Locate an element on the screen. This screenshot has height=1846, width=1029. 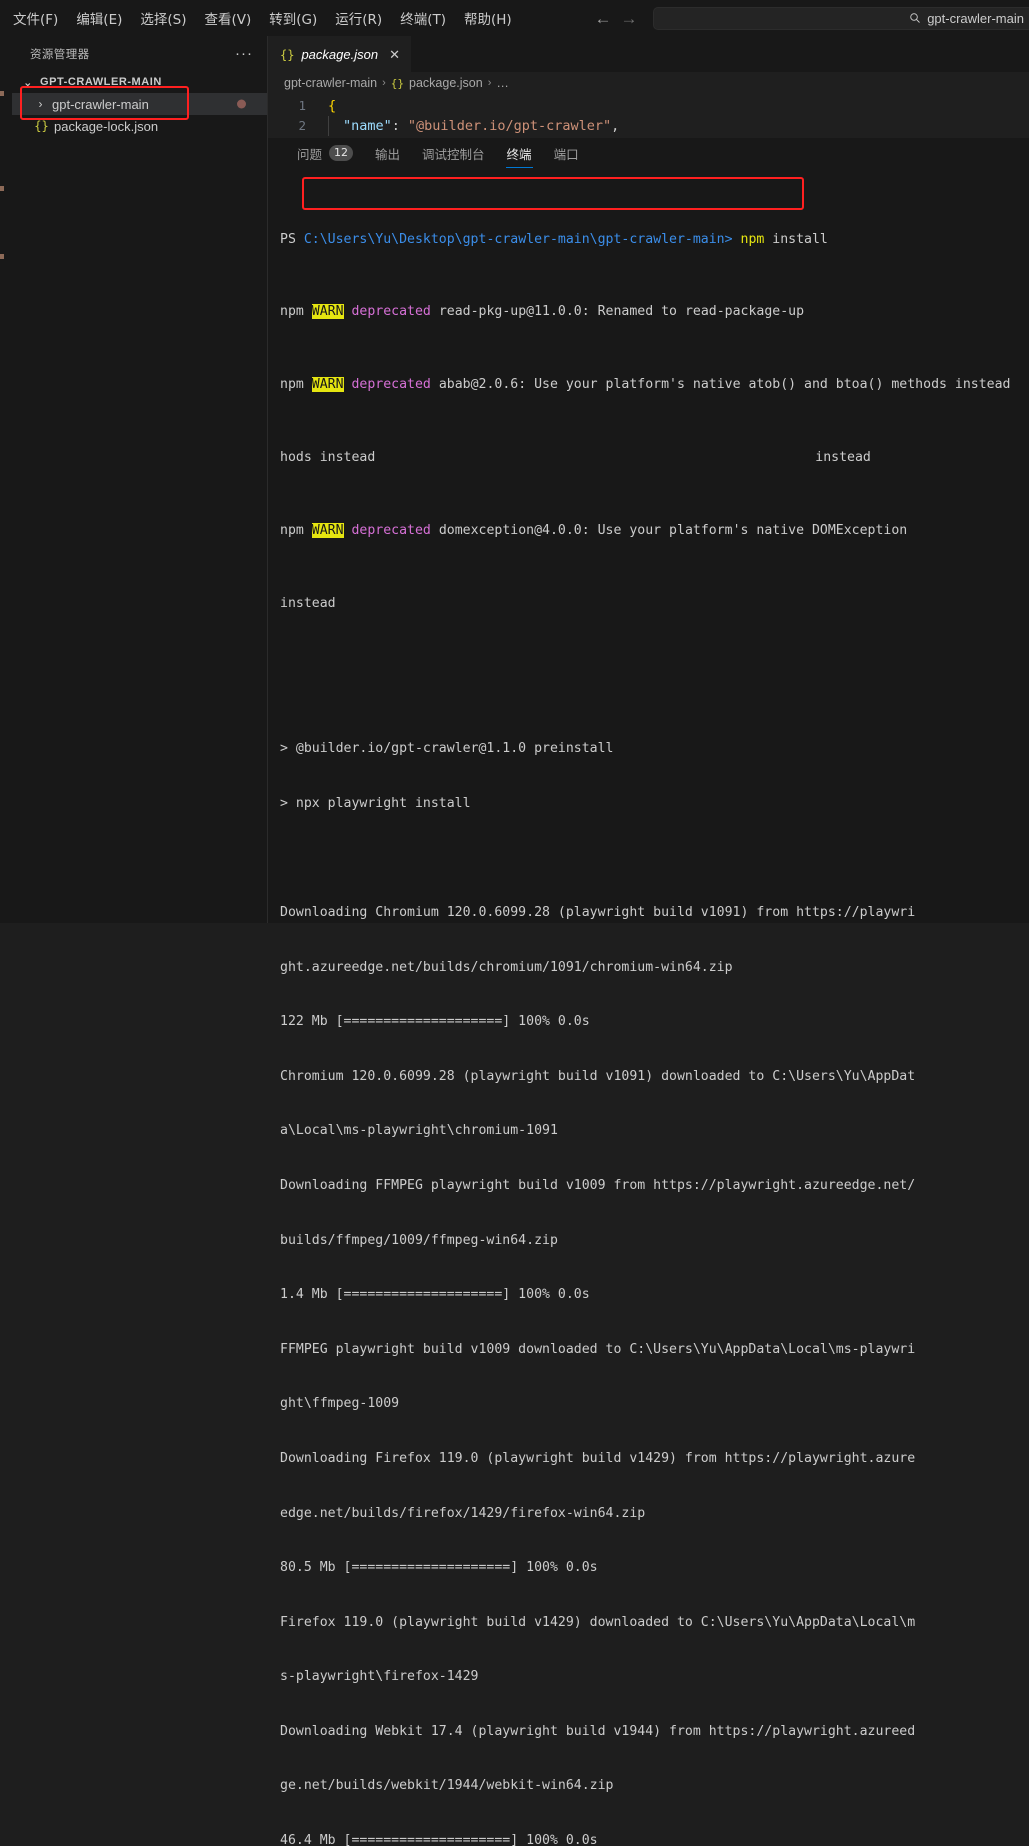
forward-arrow-icon: → is located at coordinates (629, 18).